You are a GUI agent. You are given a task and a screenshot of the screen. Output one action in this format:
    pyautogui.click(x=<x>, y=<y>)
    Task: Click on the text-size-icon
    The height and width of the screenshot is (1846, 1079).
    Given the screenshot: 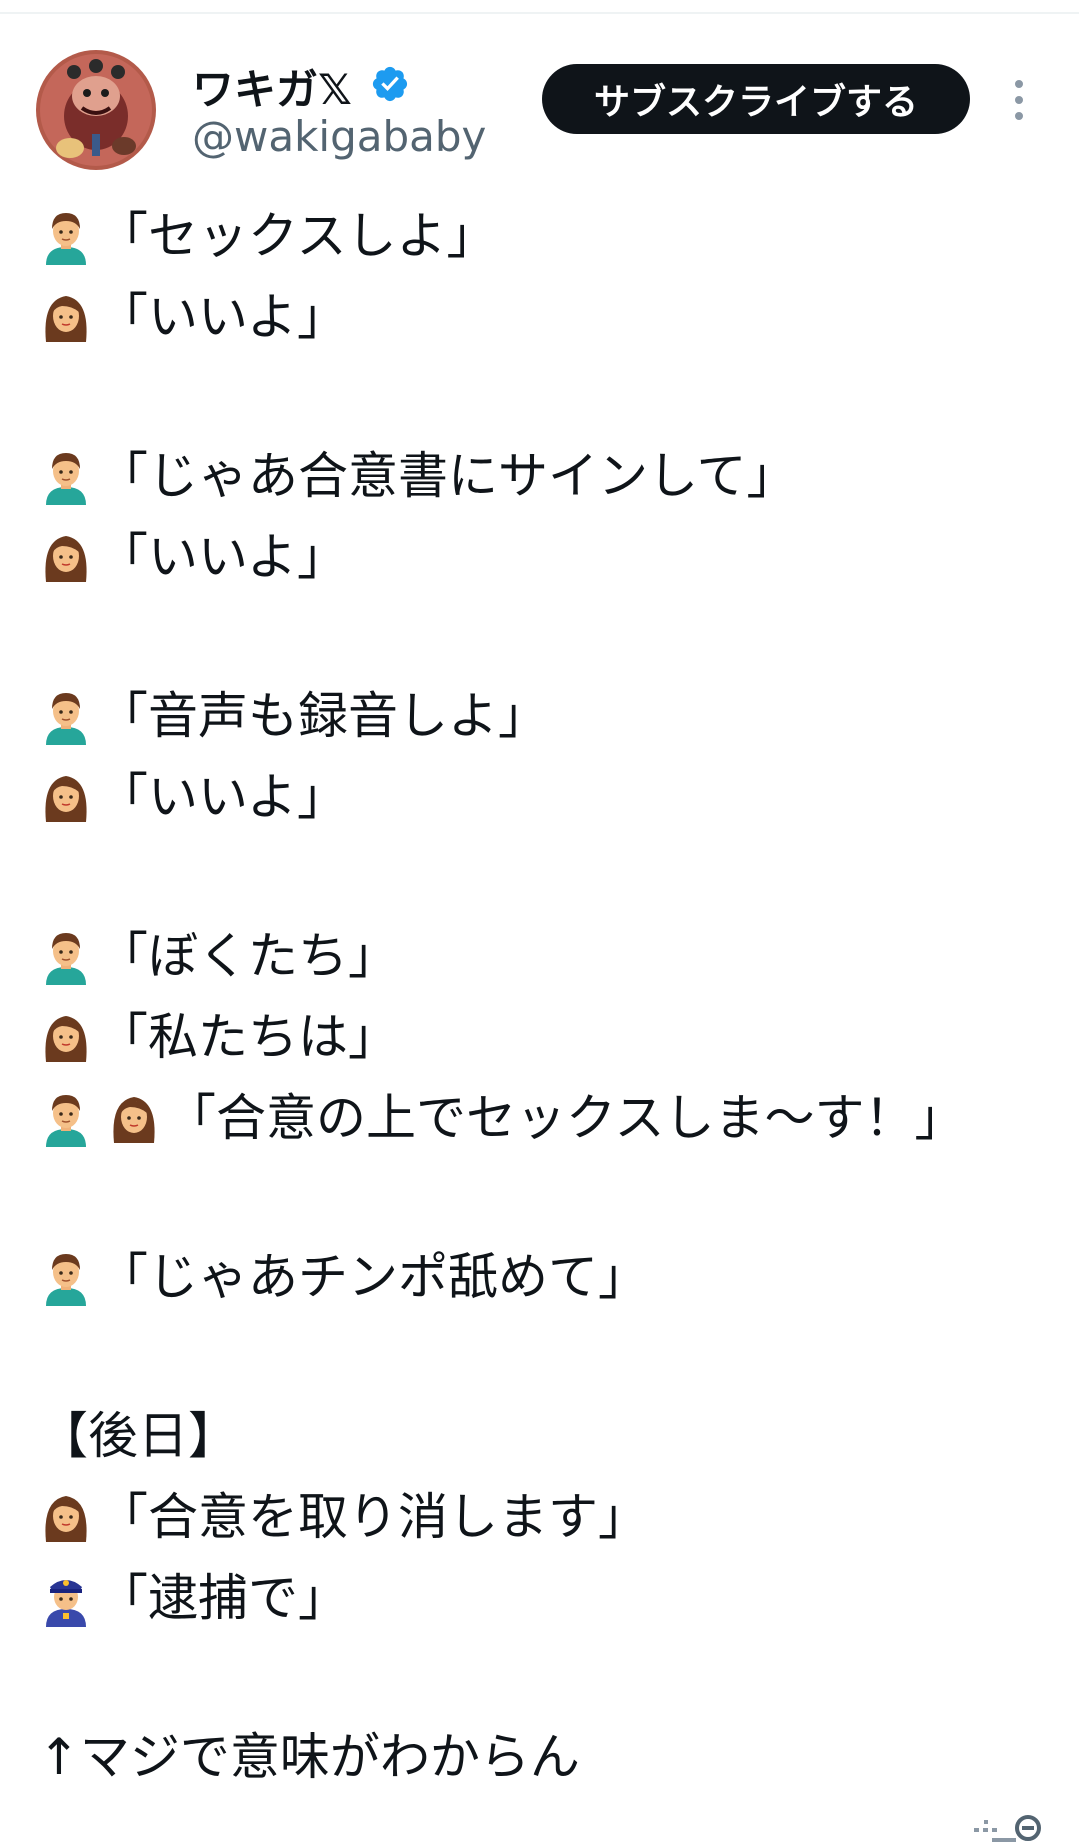 What is the action you would take?
    pyautogui.click(x=1007, y=1827)
    